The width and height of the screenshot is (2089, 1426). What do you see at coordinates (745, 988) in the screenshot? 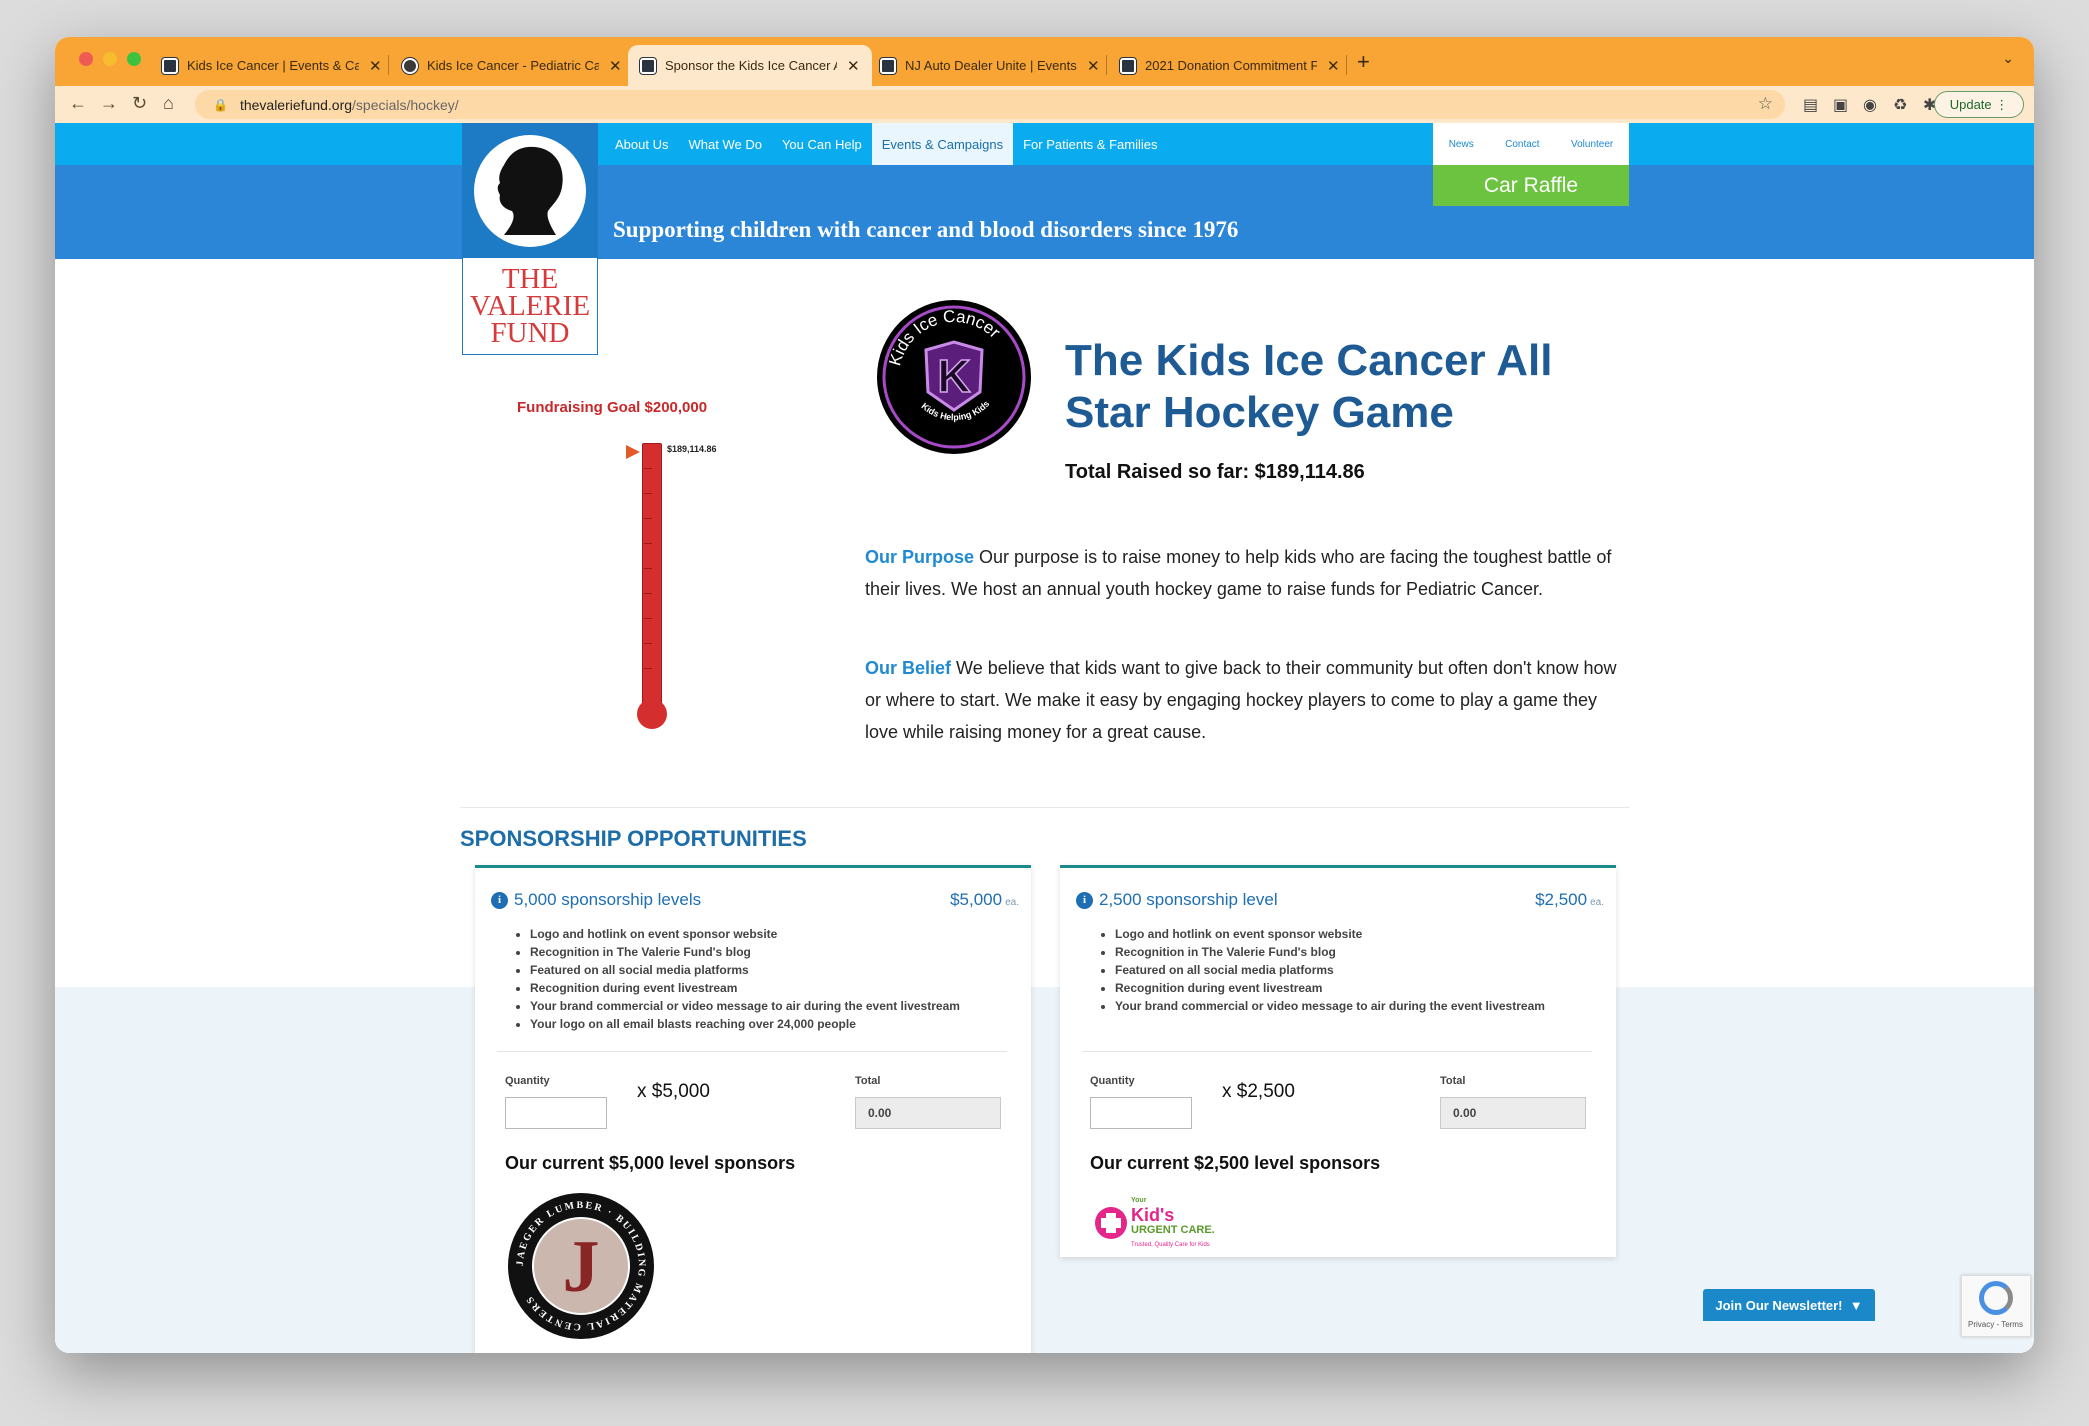
I see `benefit-item: Recognition during event livestream` at bounding box center [745, 988].